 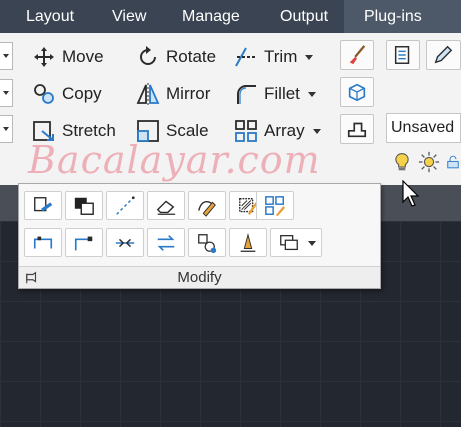 What do you see at coordinates (297, 16) in the screenshot?
I see `menu-item-output: Output` at bounding box center [297, 16].